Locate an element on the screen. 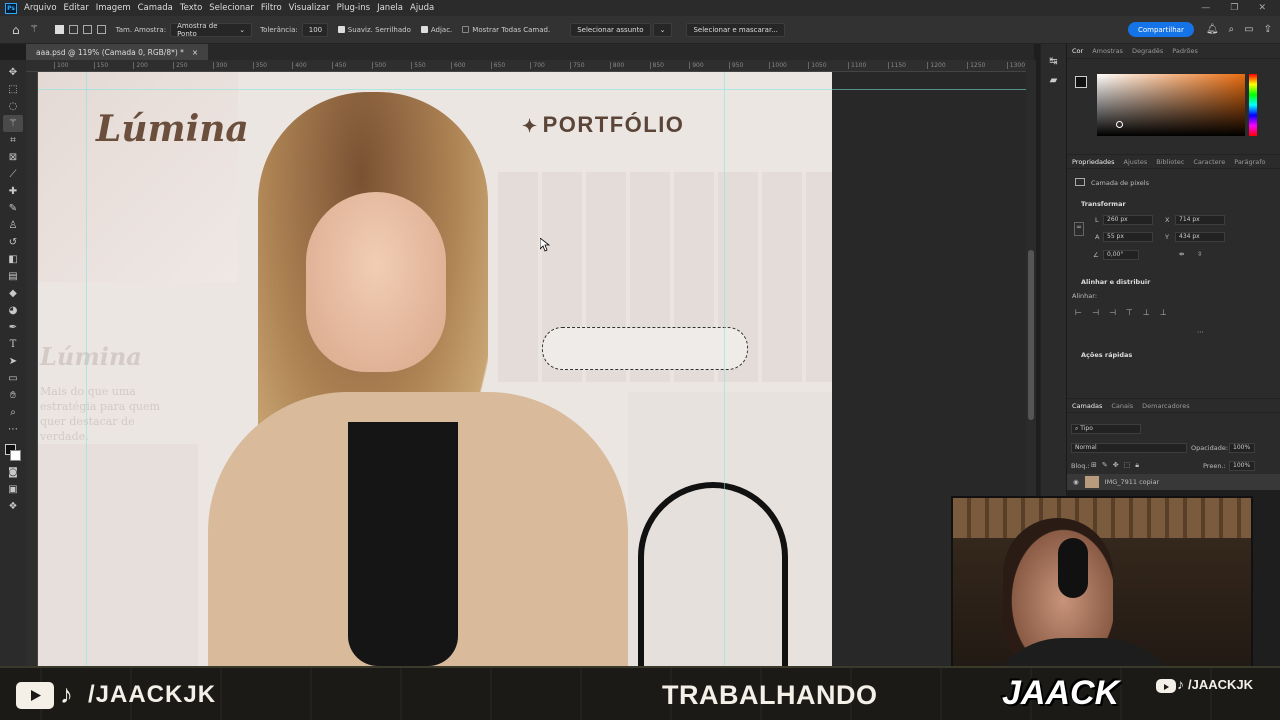 The image size is (1280, 720). more-tools-icon: ⋯ is located at coordinates (13, 429).